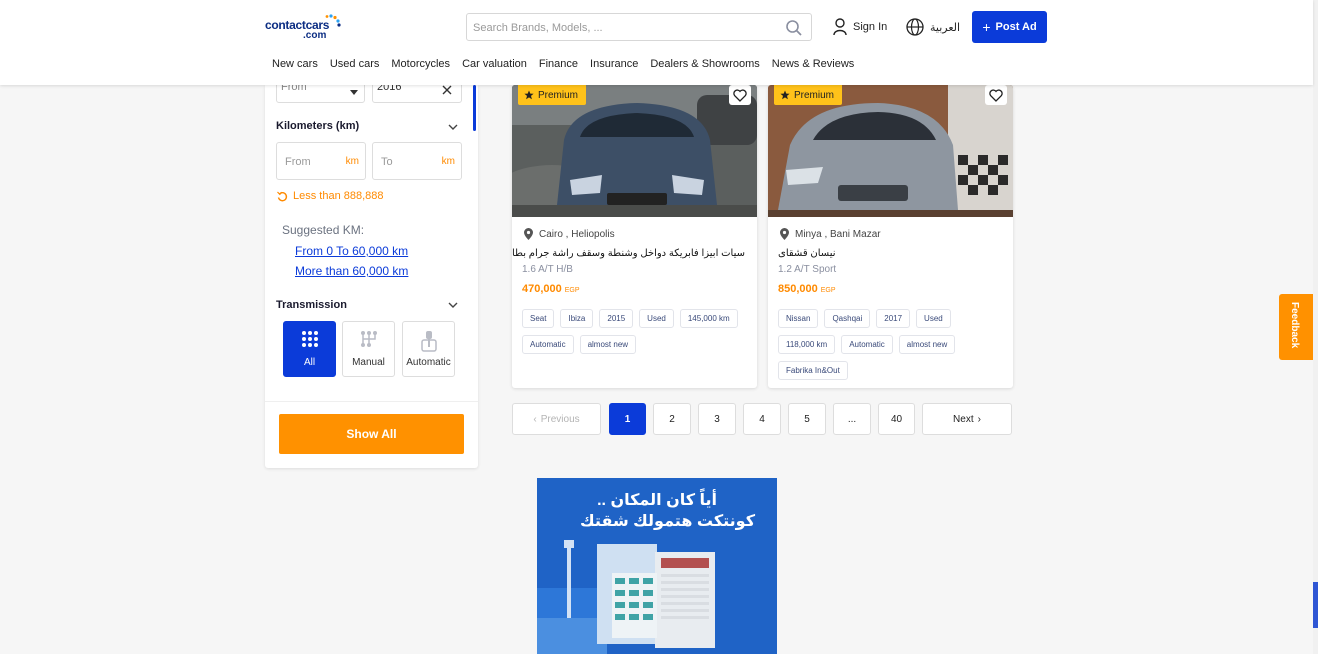 The height and width of the screenshot is (654, 1318). I want to click on nav-finance: Finance, so click(558, 64).